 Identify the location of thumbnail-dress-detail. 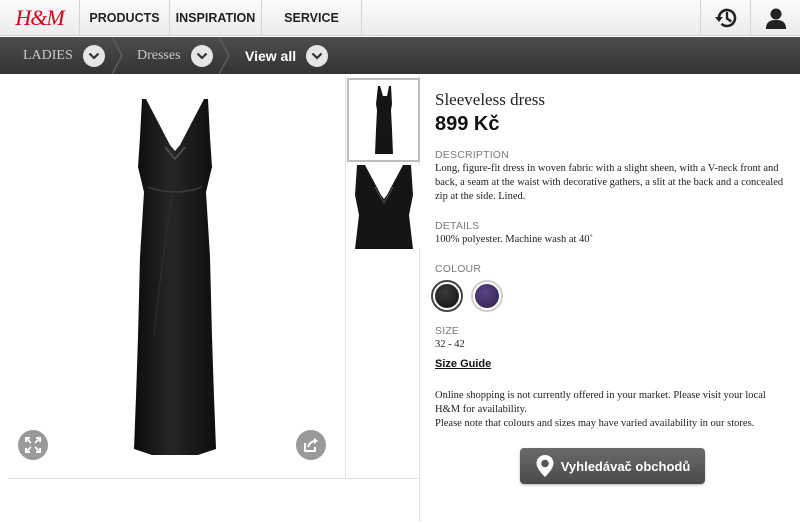
(383, 207).